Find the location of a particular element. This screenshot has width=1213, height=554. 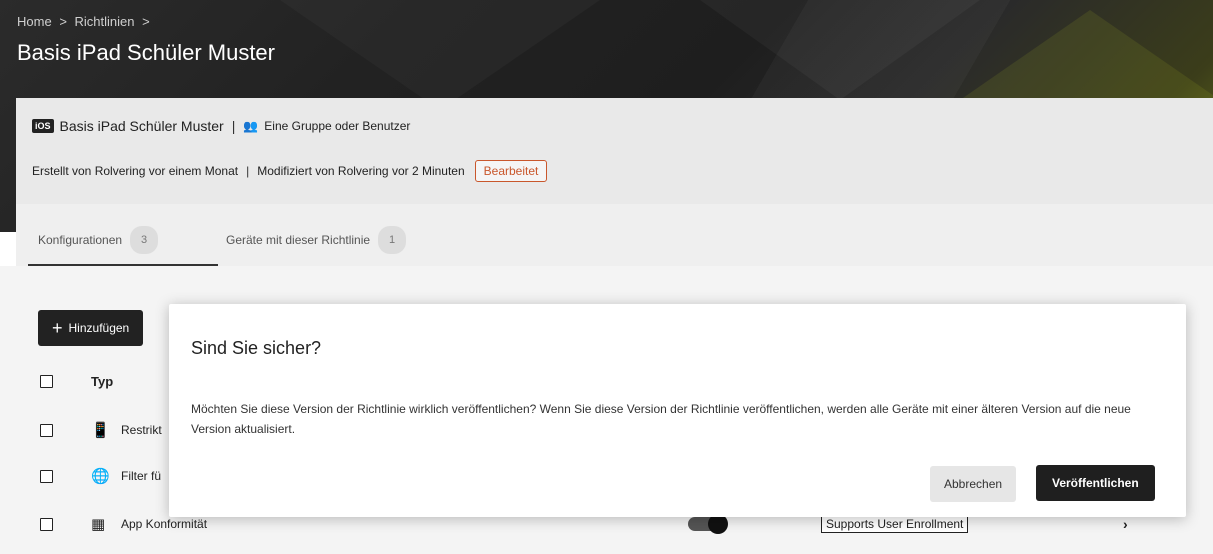

plus-icon: + is located at coordinates (57, 327).